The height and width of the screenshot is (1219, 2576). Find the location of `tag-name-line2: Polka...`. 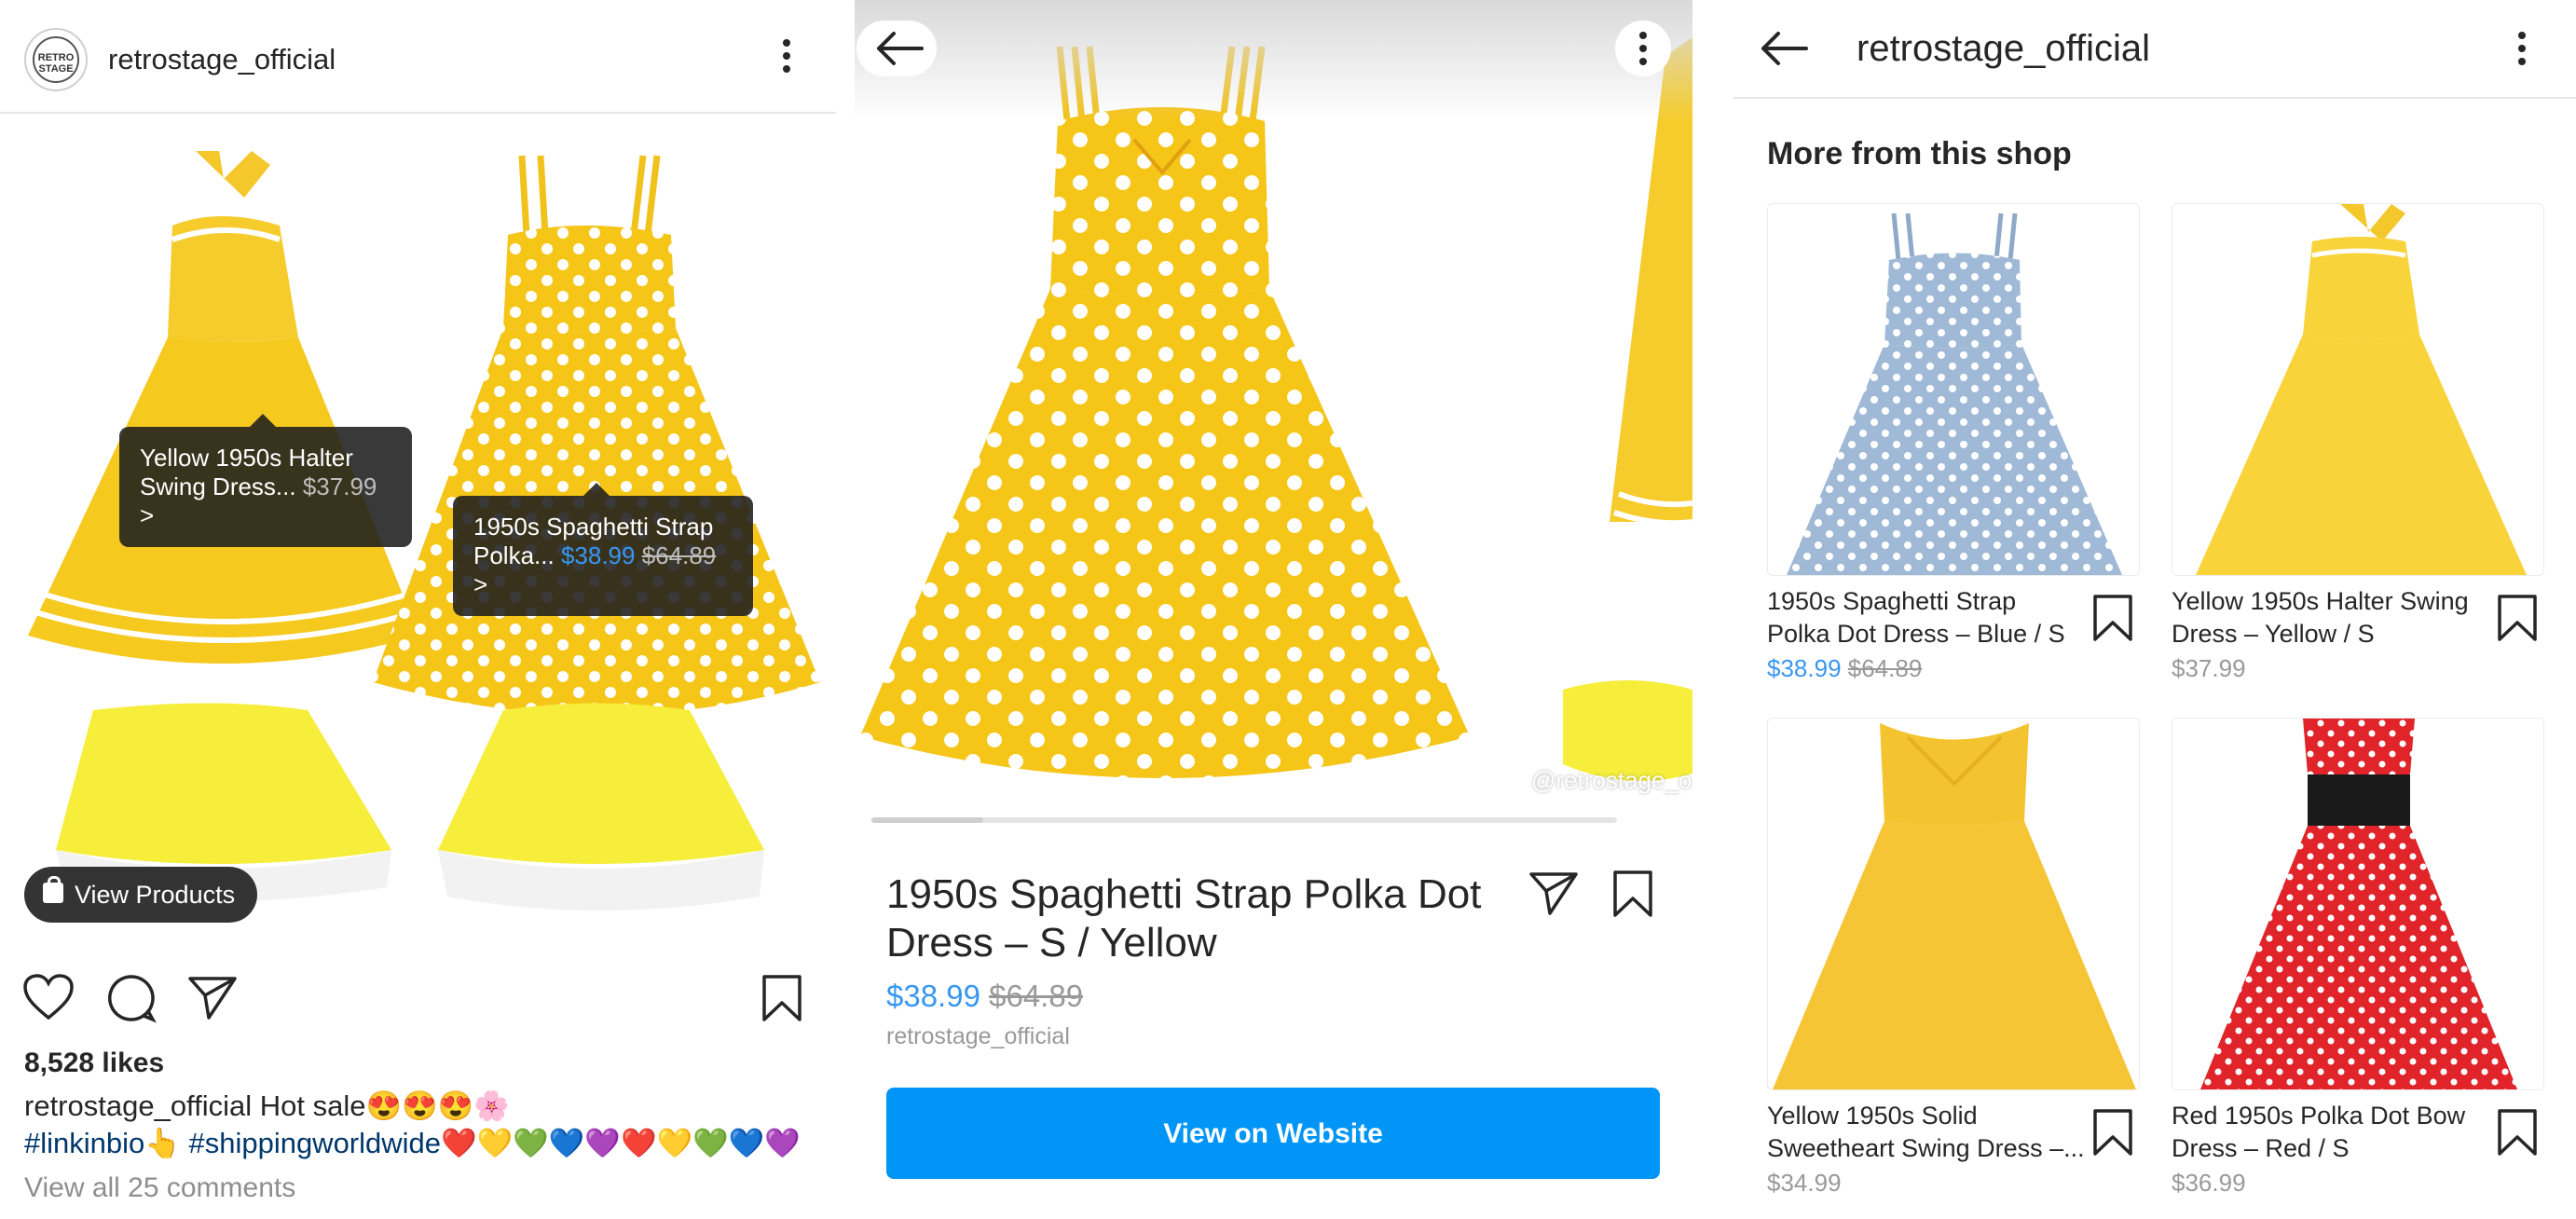

tag-name-line2: Polka... is located at coordinates (514, 555).